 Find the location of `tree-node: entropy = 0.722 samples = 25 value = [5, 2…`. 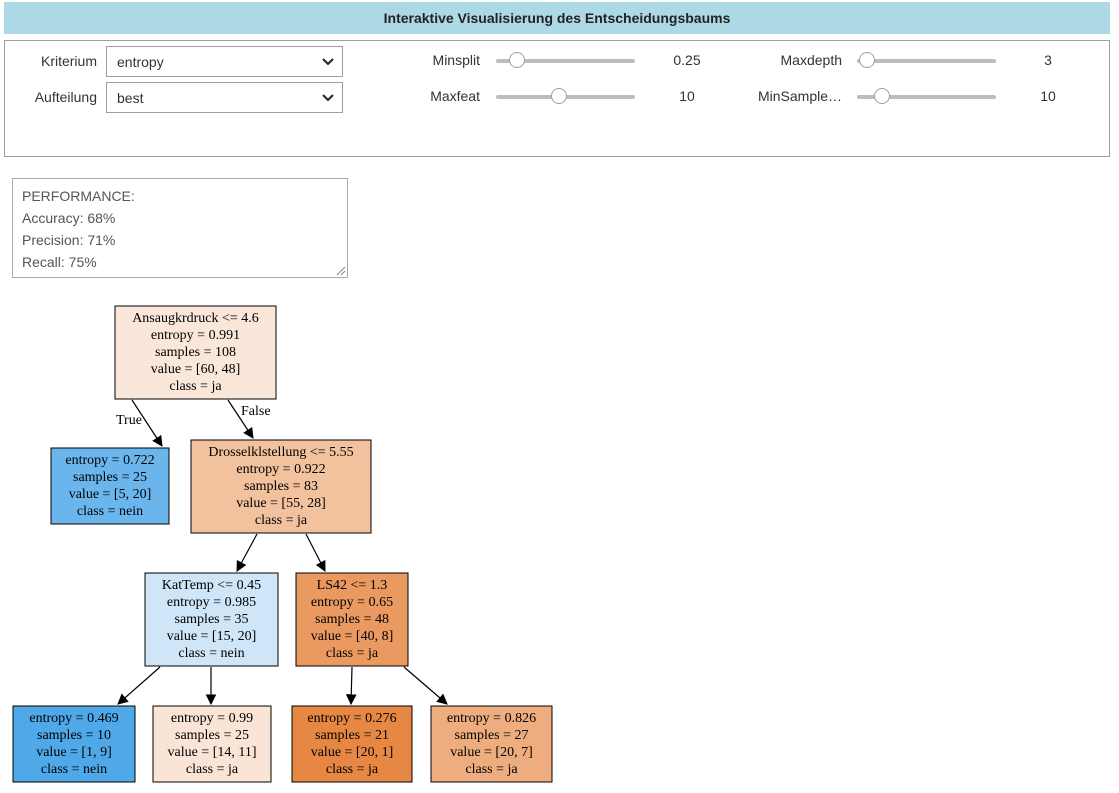

tree-node: entropy = 0.722 samples = 25 value = [5, 2… is located at coordinates (110, 486).